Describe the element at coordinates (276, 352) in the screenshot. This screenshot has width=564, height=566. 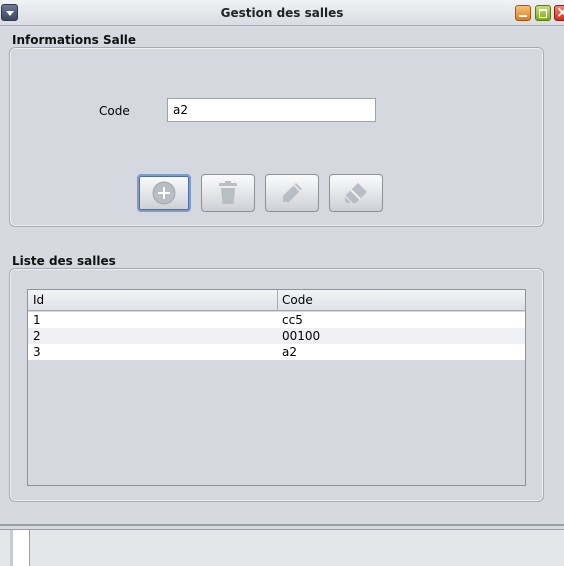
I see `table-row: 3 a2` at that location.